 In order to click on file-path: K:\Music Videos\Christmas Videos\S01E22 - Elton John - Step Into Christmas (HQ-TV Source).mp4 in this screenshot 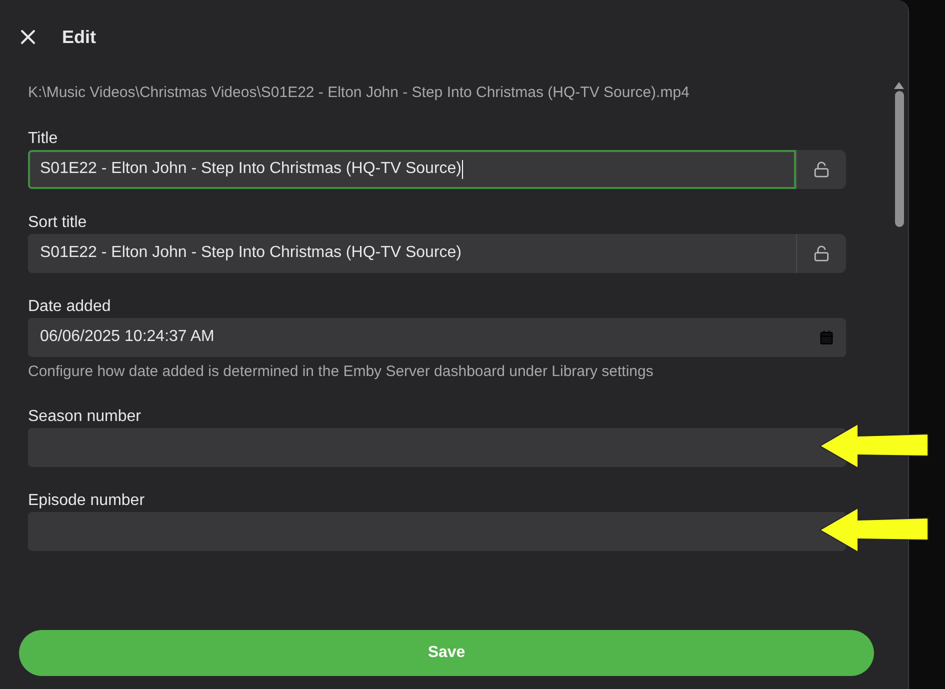, I will do `click(359, 93)`.